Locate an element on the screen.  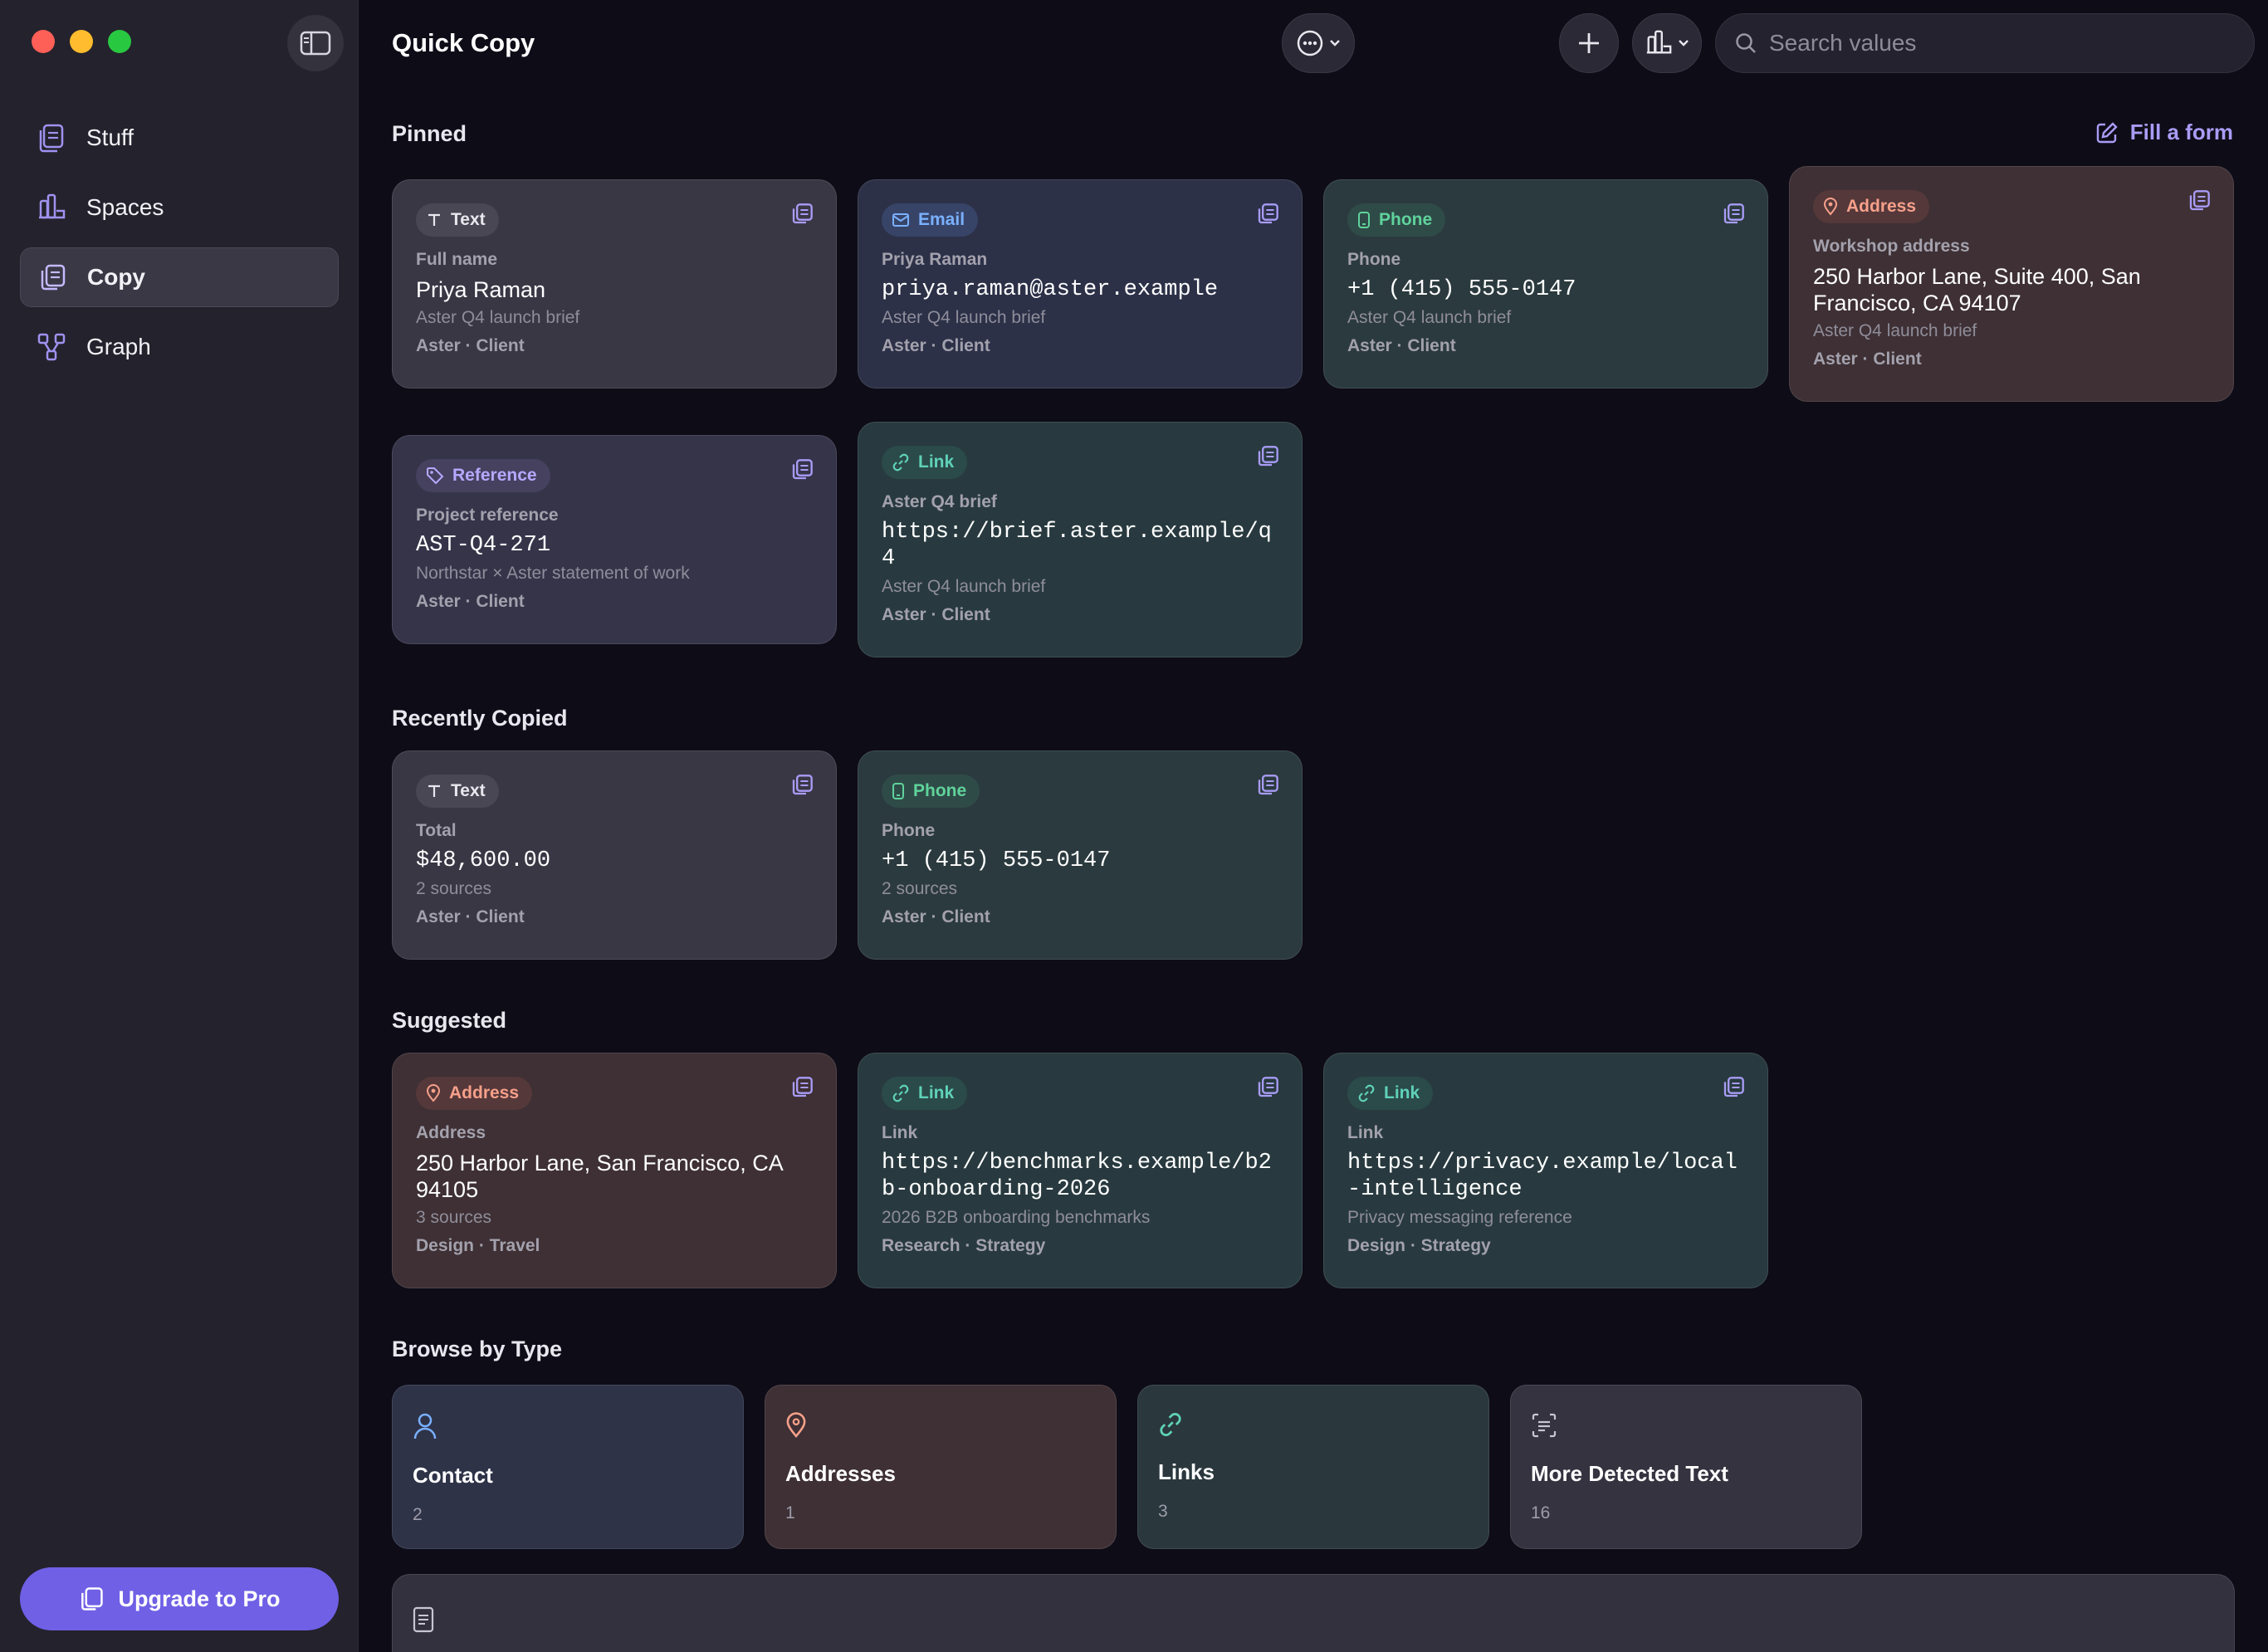
card-label: Total is located at coordinates (437, 830).